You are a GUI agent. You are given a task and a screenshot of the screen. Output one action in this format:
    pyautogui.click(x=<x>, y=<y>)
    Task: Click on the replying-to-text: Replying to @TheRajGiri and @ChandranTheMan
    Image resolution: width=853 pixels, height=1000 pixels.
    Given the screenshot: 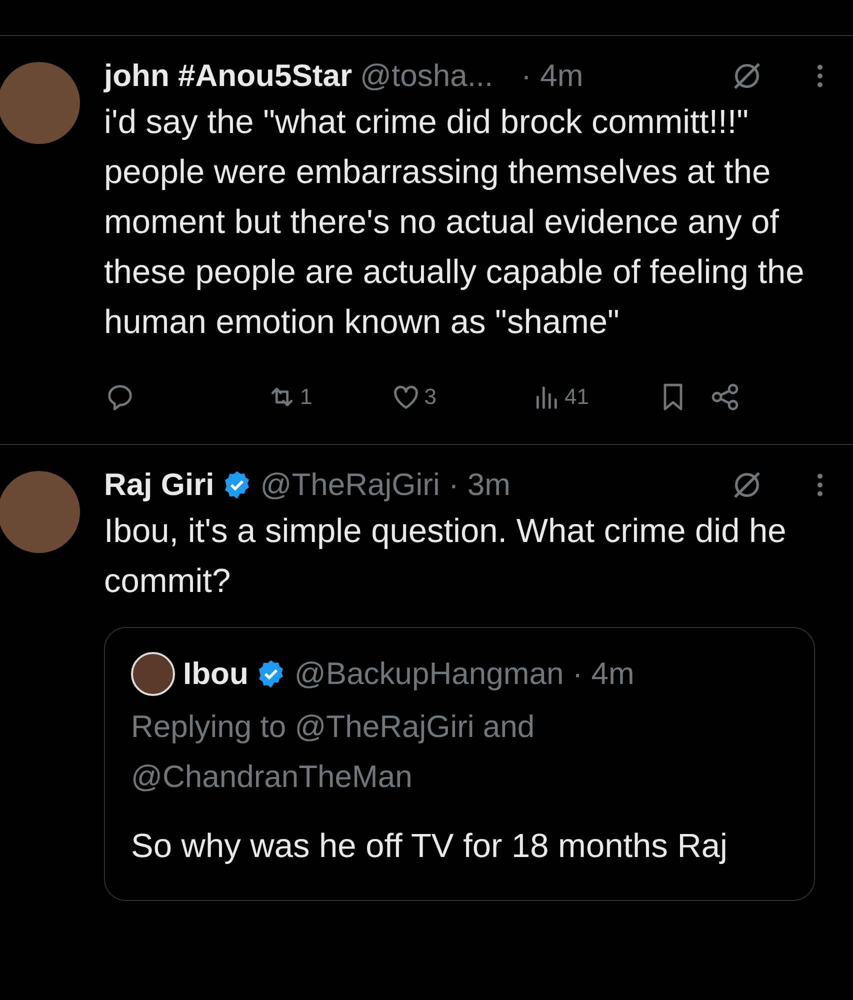 What is the action you would take?
    pyautogui.click(x=333, y=752)
    